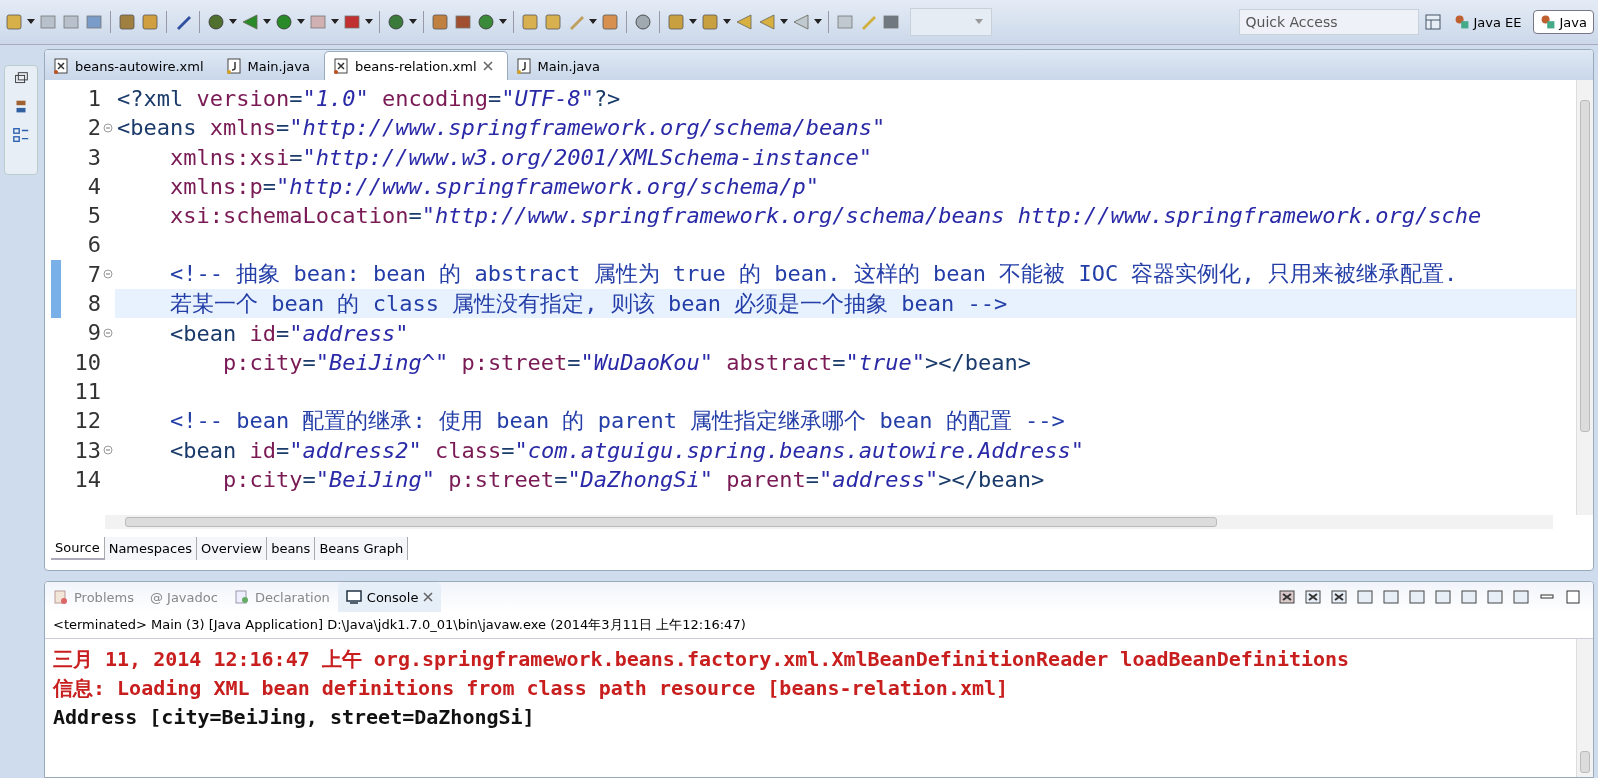  Describe the element at coordinates (1563, 22) in the screenshot. I see `perspective-button: Java` at that location.